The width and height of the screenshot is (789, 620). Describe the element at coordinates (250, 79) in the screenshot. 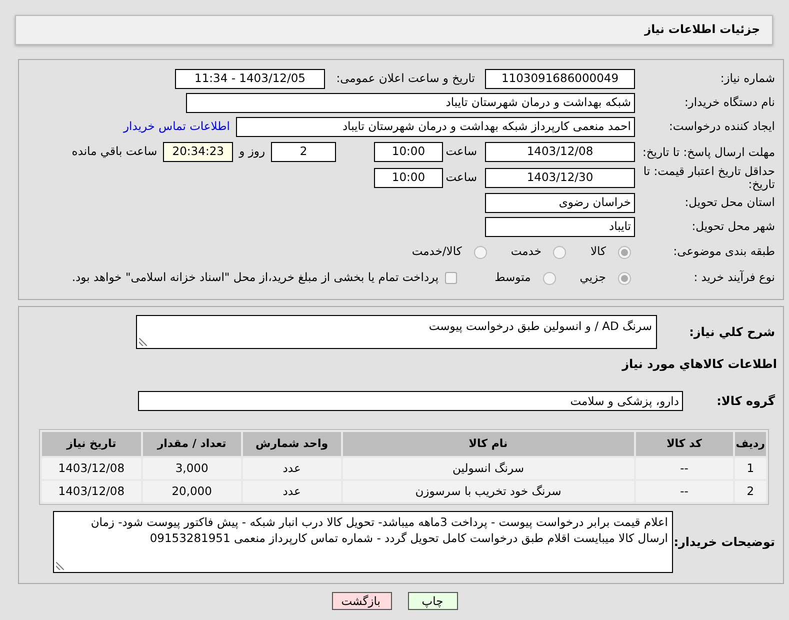

I see `text-field: 1403/12/05 - 11:34` at that location.